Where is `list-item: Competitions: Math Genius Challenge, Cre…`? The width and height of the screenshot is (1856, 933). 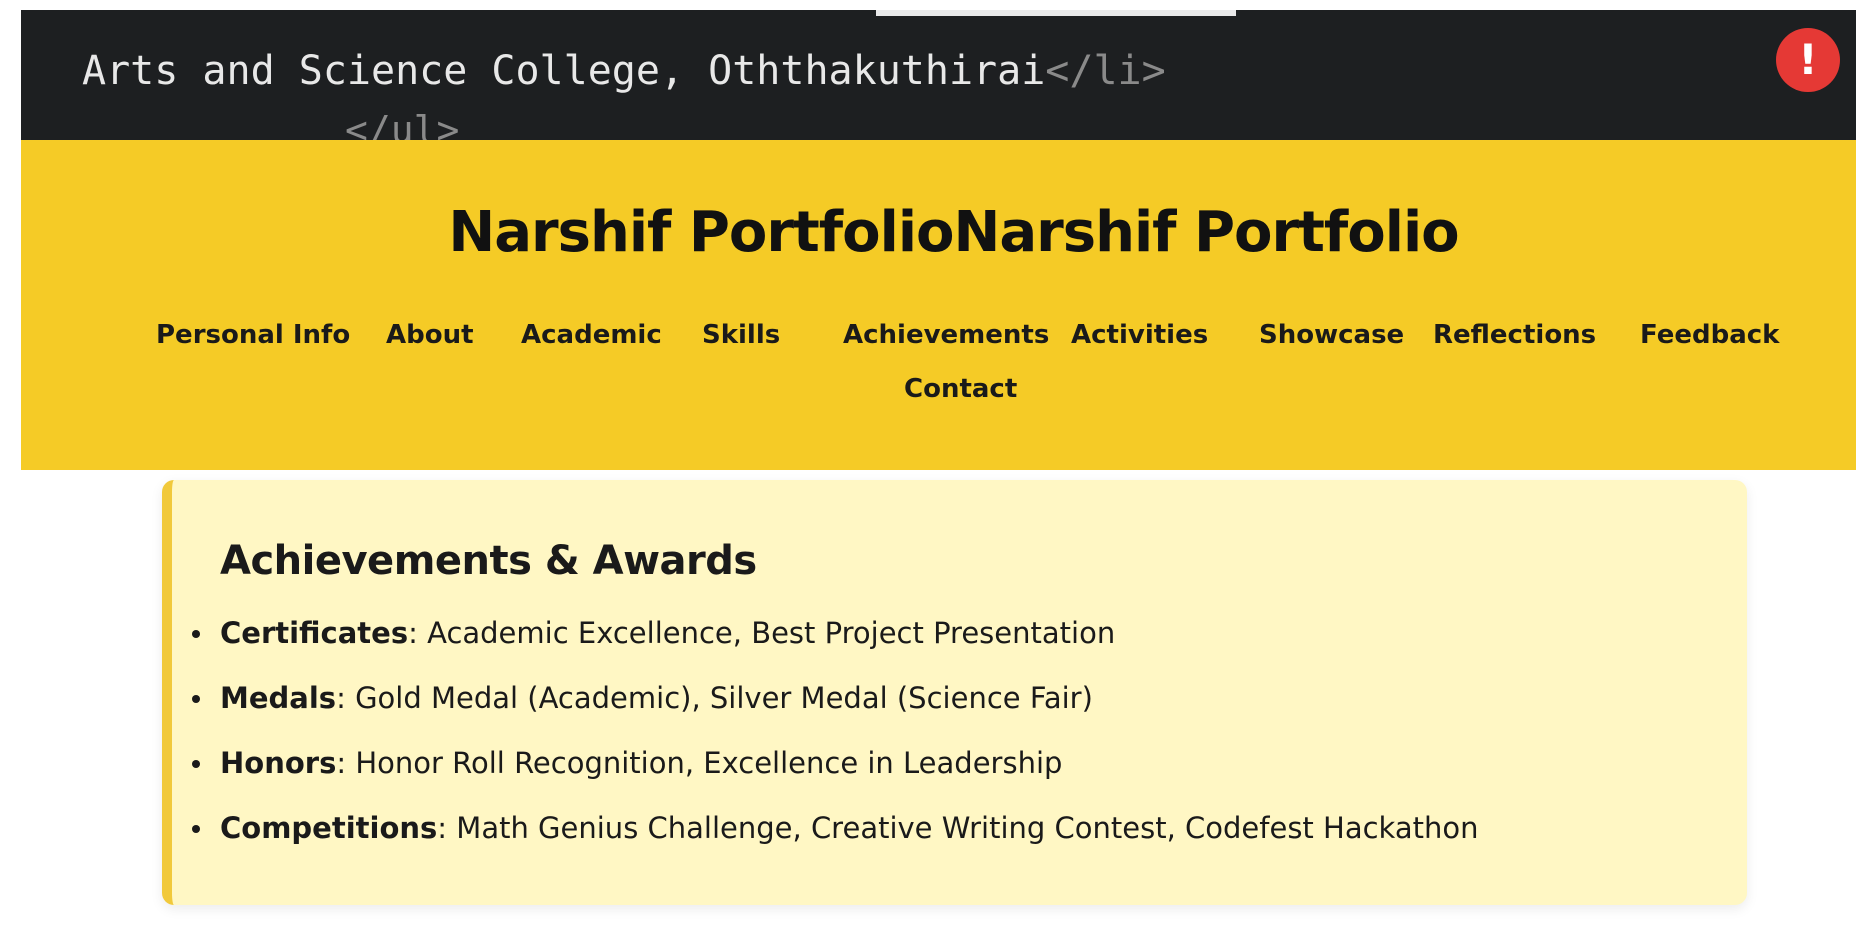 list-item: Competitions: Math Genius Challenge, Cre… is located at coordinates (834, 842).